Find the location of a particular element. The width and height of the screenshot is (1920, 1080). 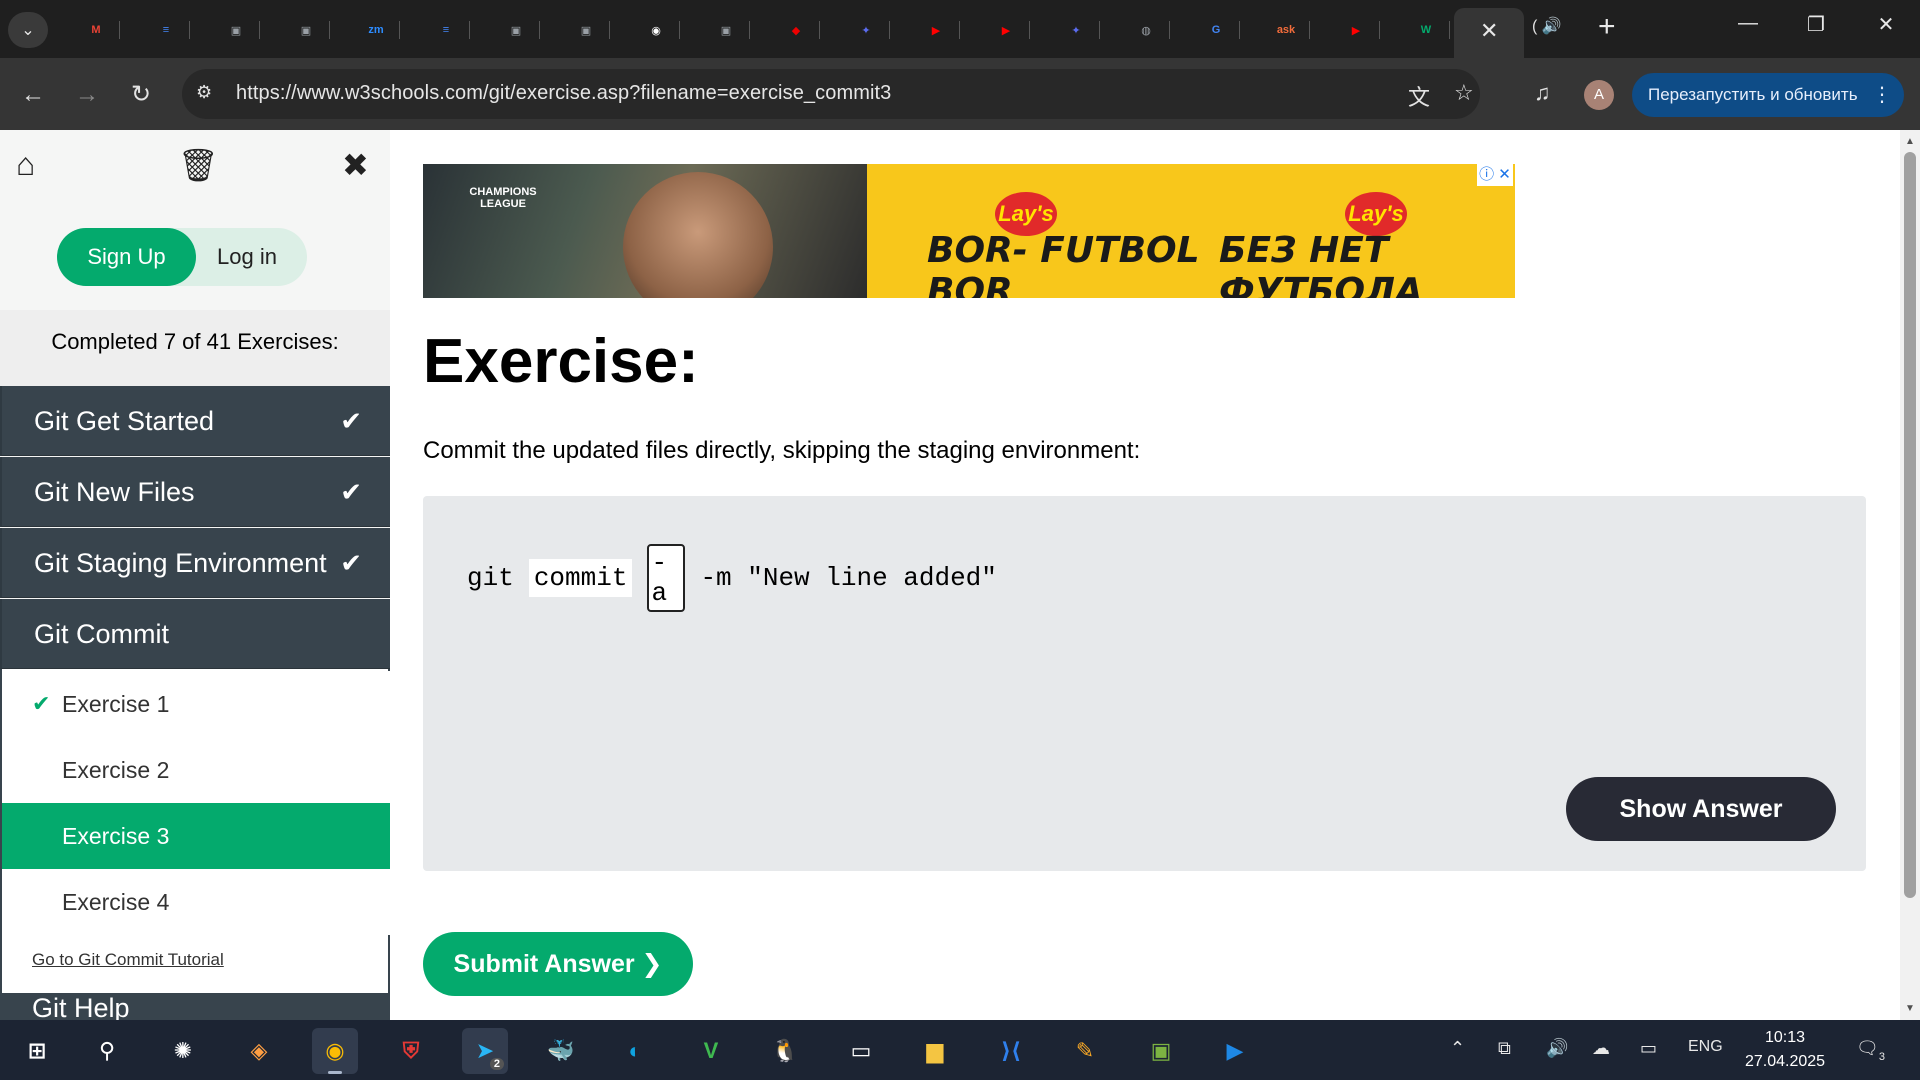

browser-tab-strip: ⌄ M ≡ ▣ ▣ zm ≡ ▣ ▣ ◉ ▣ ◆ ✦ ▶ ▶ ✦ ◍ Gask ▶ W ✕ ( 🔊 + — ❐ ✕ is located at coordinates (960, 29).